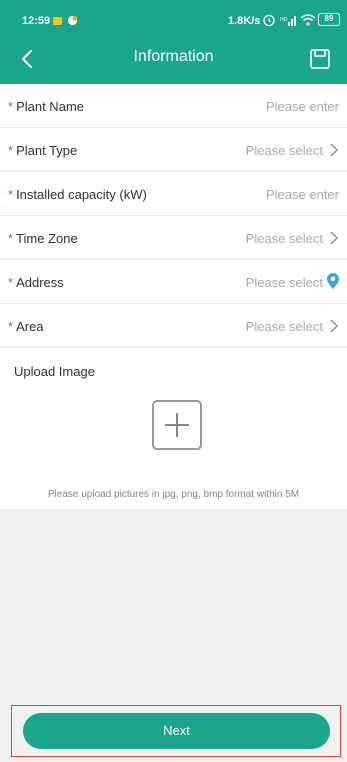 This screenshot has height=762, width=347. Describe the element at coordinates (176, 731) in the screenshot. I see `next-button: Next` at that location.